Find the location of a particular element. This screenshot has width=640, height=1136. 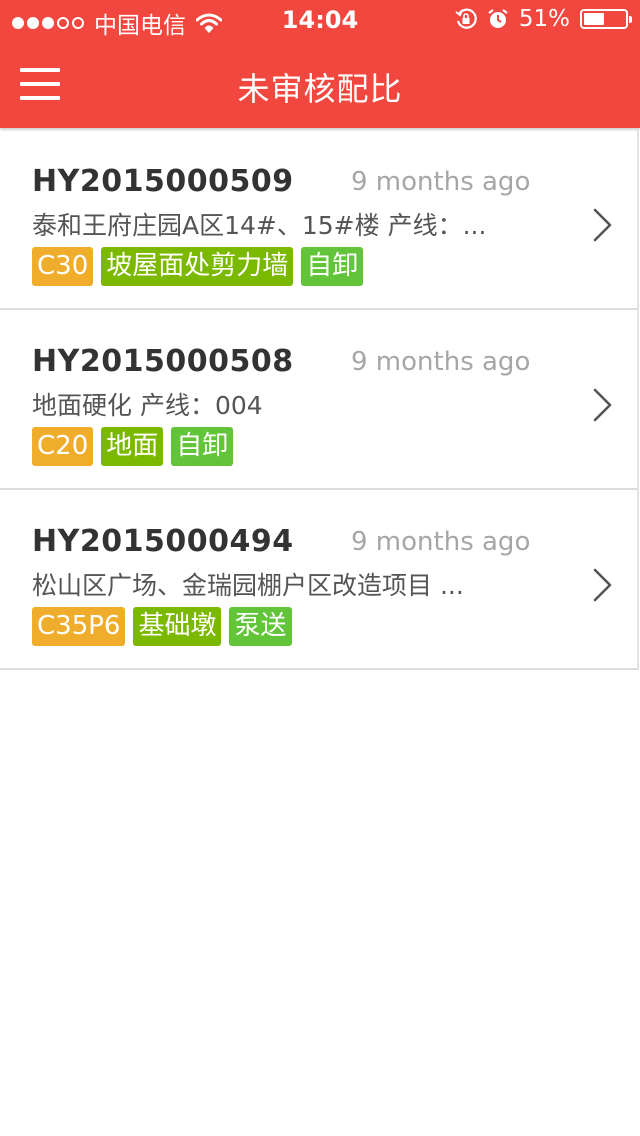

status-bar: 中国电信 14:04 51% is located at coordinates (320, 20).